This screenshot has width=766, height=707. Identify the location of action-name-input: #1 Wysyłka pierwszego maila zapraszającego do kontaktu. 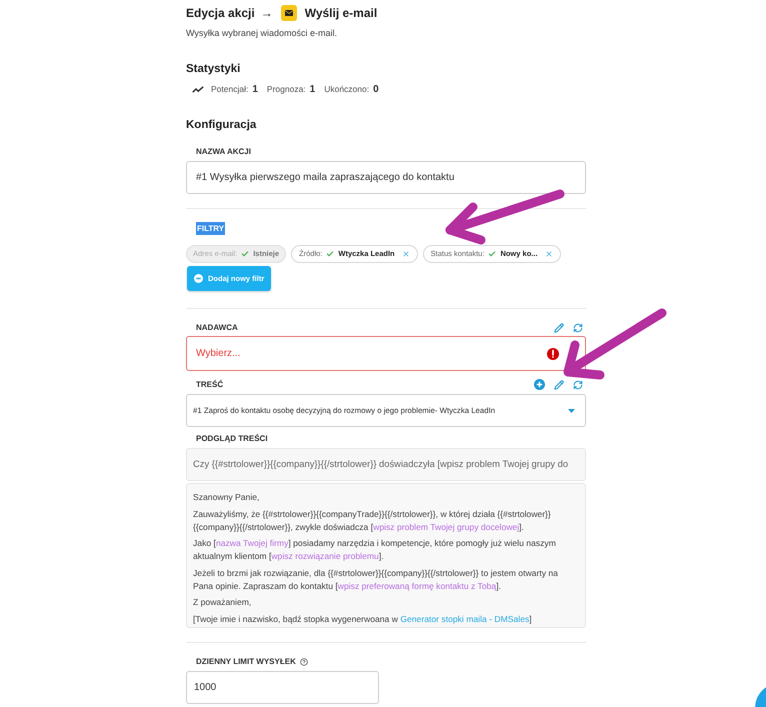
(386, 177).